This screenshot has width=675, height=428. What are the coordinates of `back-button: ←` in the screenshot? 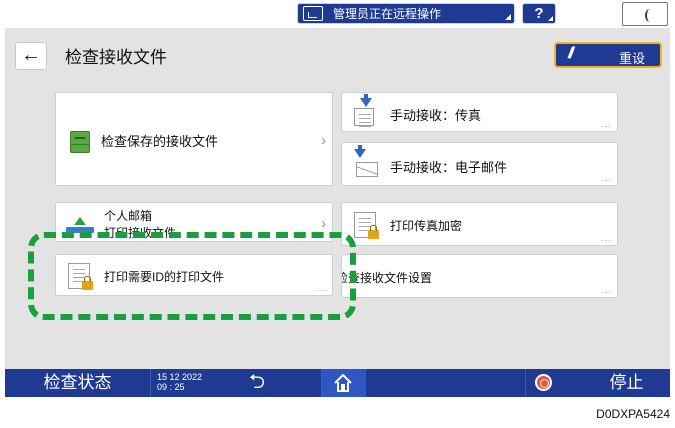 It's located at (31, 56).